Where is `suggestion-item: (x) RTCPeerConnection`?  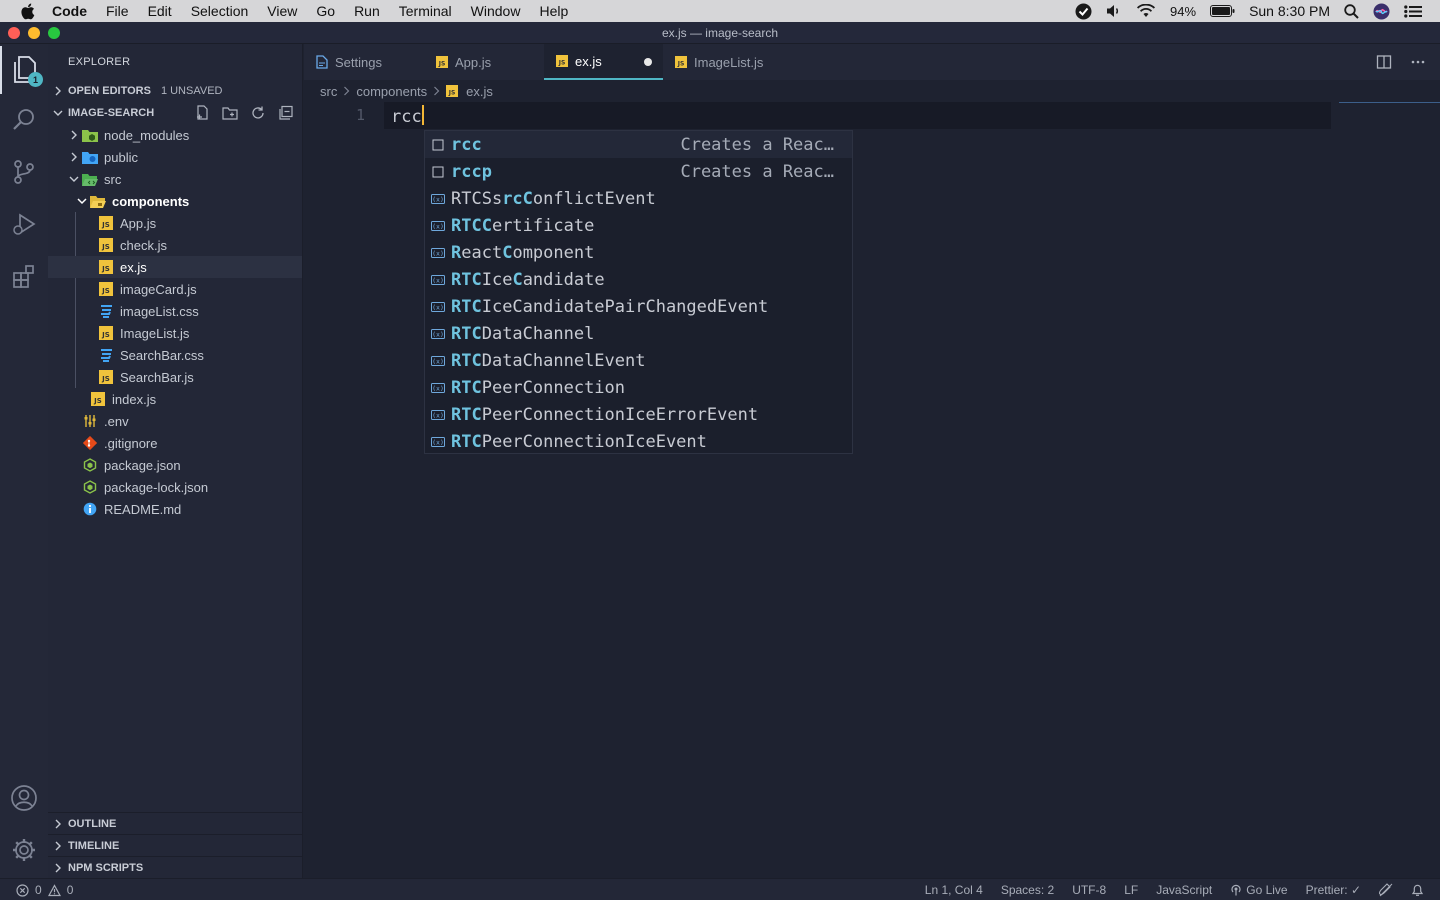 suggestion-item: (x) RTCPeerConnection is located at coordinates (638, 387).